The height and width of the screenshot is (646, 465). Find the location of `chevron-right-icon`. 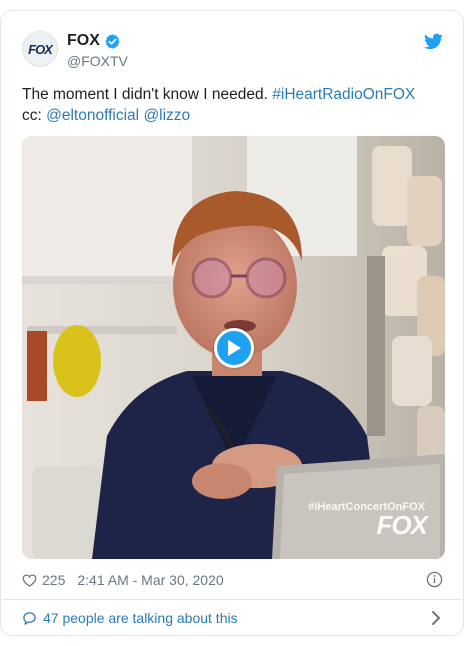

chevron-right-icon is located at coordinates (436, 618).